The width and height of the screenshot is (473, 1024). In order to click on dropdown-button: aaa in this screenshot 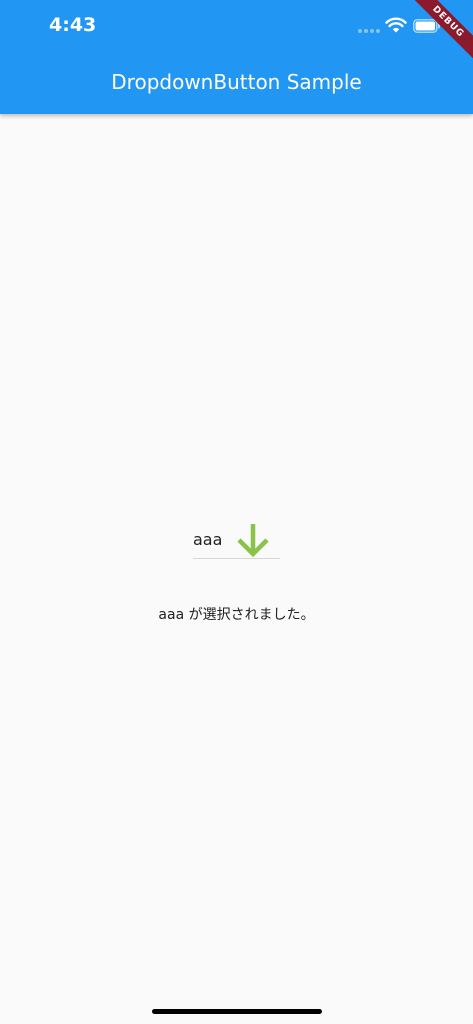, I will do `click(236, 538)`.